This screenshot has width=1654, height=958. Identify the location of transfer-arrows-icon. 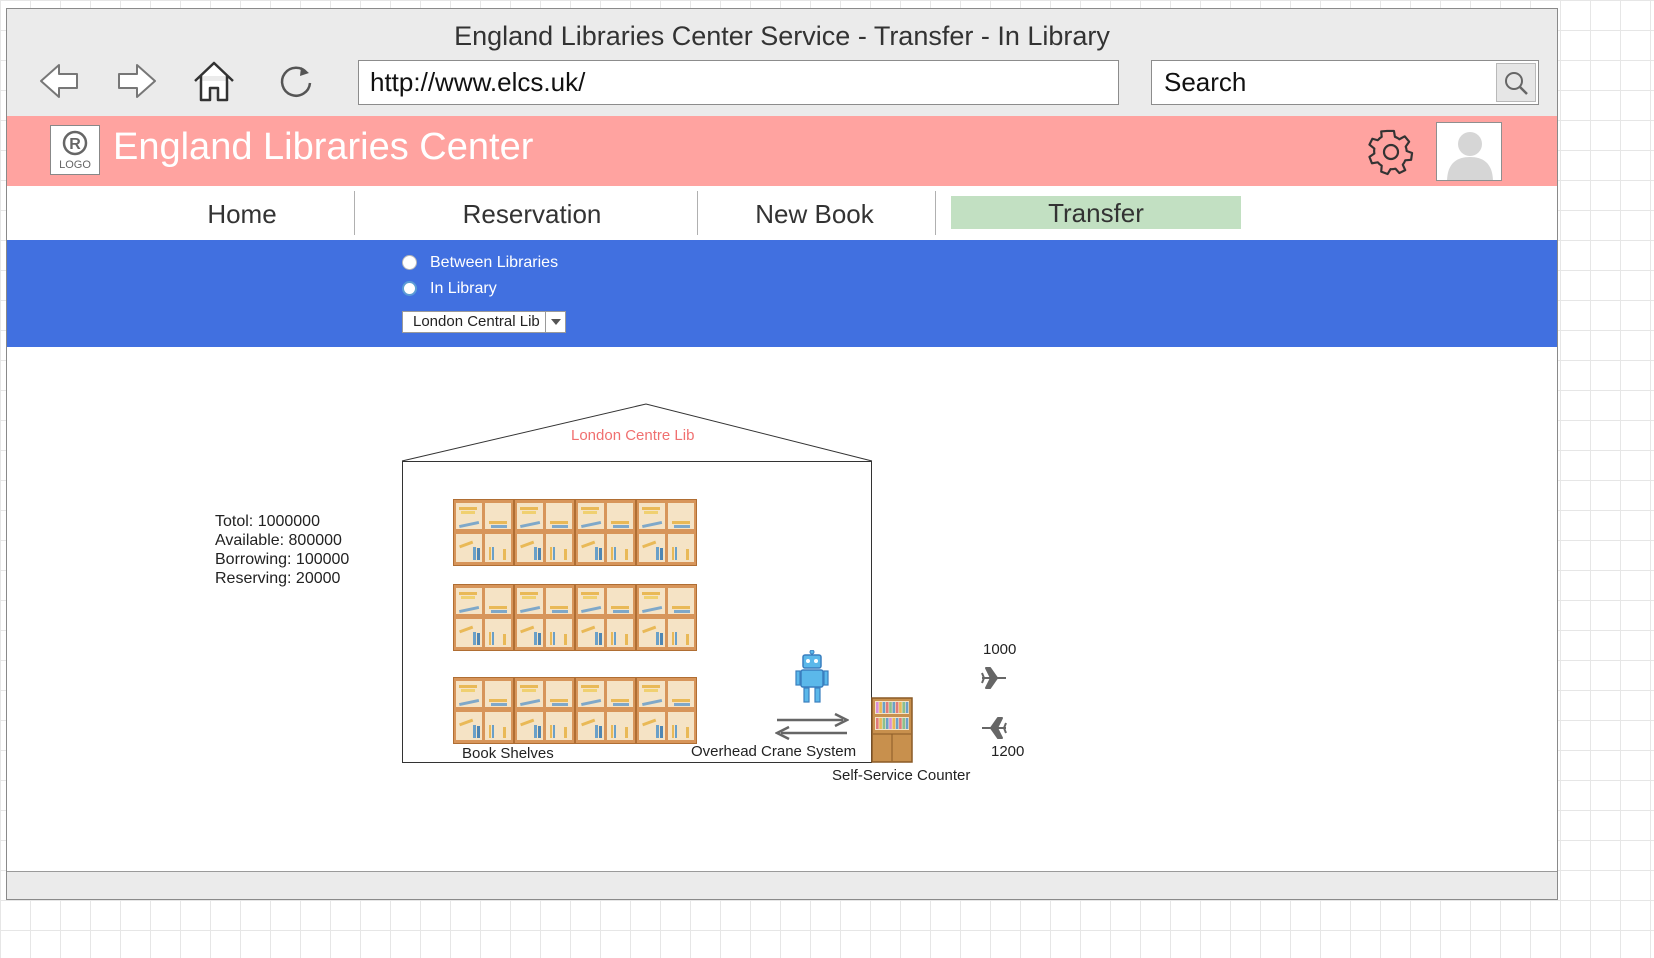
(812, 726).